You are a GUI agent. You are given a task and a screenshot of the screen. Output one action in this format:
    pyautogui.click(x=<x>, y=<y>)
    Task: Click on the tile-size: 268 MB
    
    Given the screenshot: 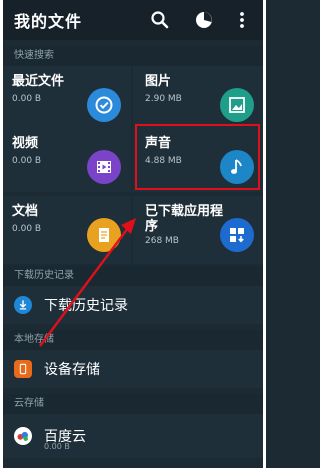 What is the action you would take?
    pyautogui.click(x=162, y=241)
    